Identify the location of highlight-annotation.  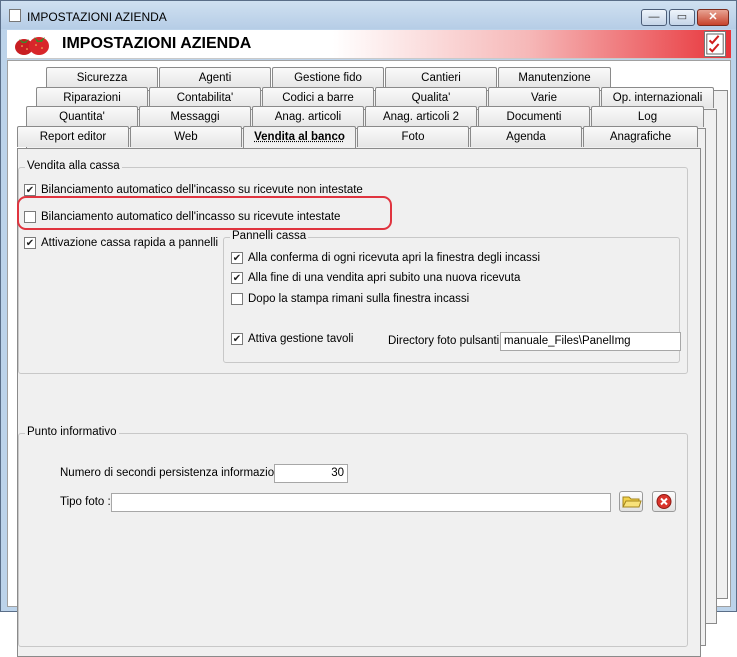
(204, 213).